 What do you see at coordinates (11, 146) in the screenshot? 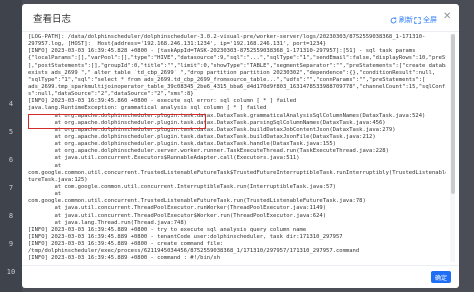
I see `background-line-gutter: 4 5 6 7 8 9 10` at bounding box center [11, 146].